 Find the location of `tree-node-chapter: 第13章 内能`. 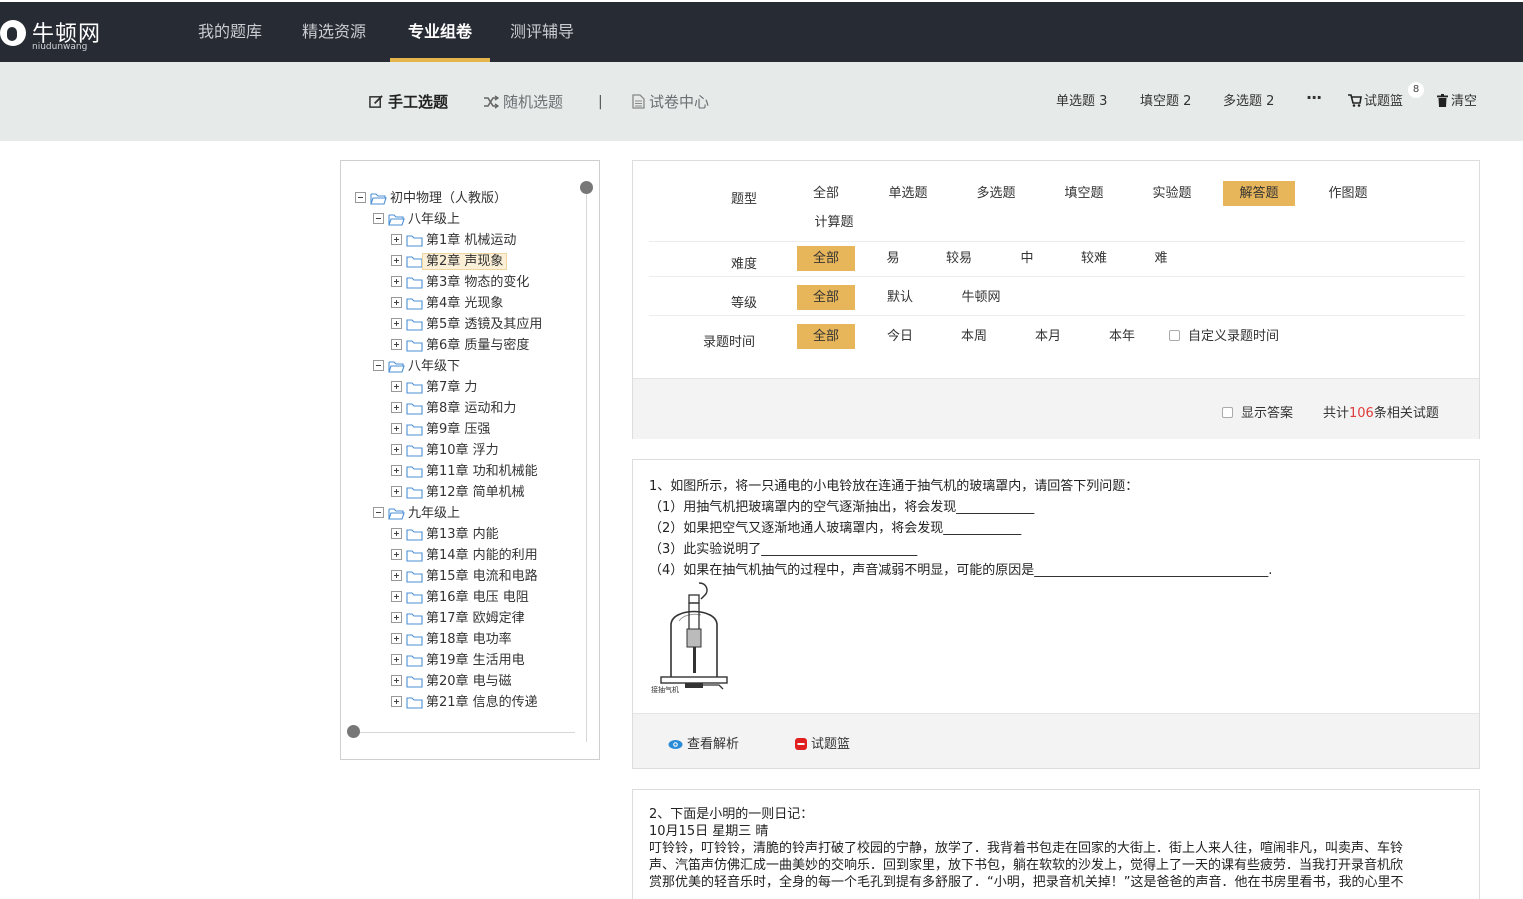

tree-node-chapter: 第13章 内能 is located at coordinates (445, 535).